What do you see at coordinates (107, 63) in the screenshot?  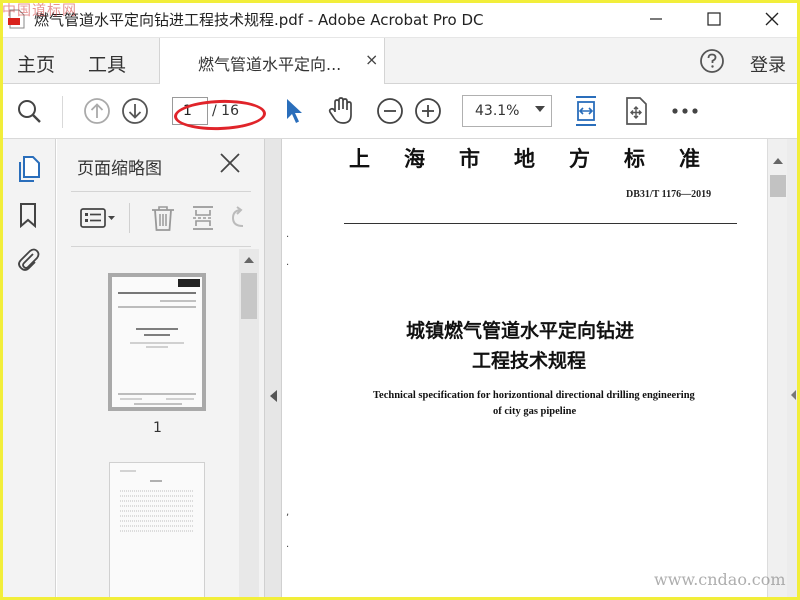 I see `tab-tools: 工具` at bounding box center [107, 63].